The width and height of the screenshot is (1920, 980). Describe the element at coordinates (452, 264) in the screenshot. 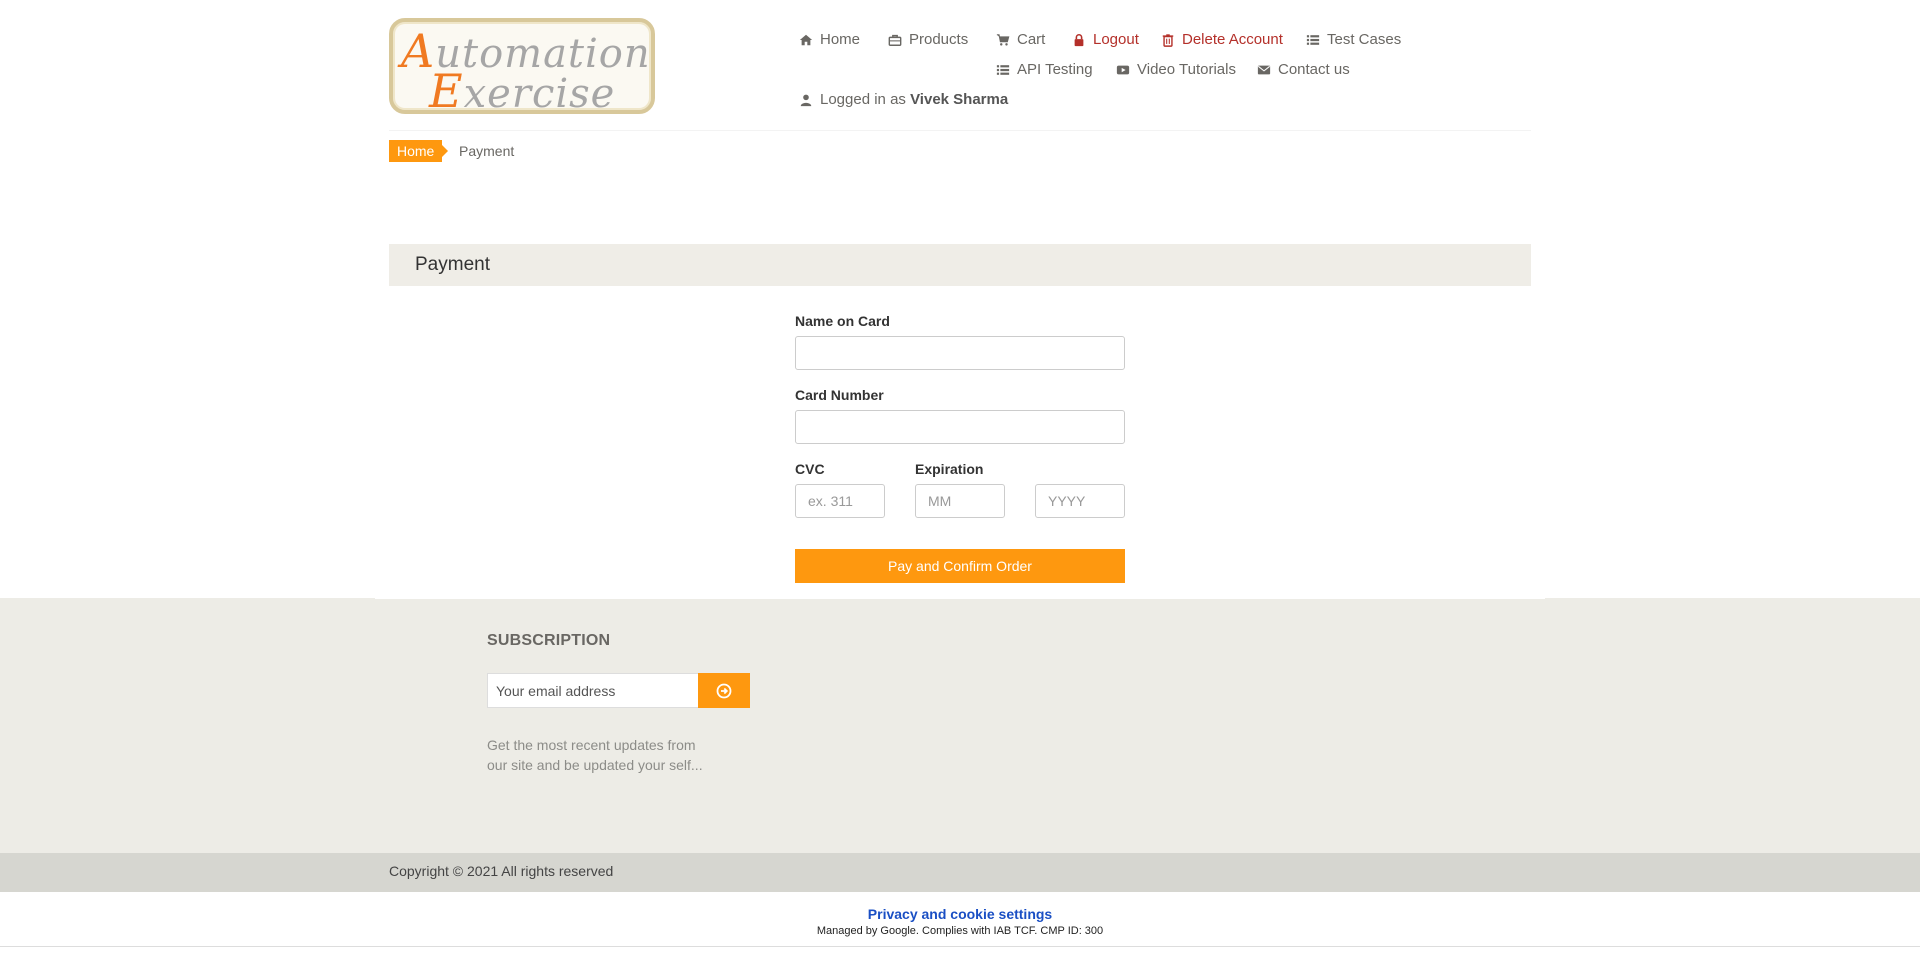

I see `page-title: Payment` at that location.